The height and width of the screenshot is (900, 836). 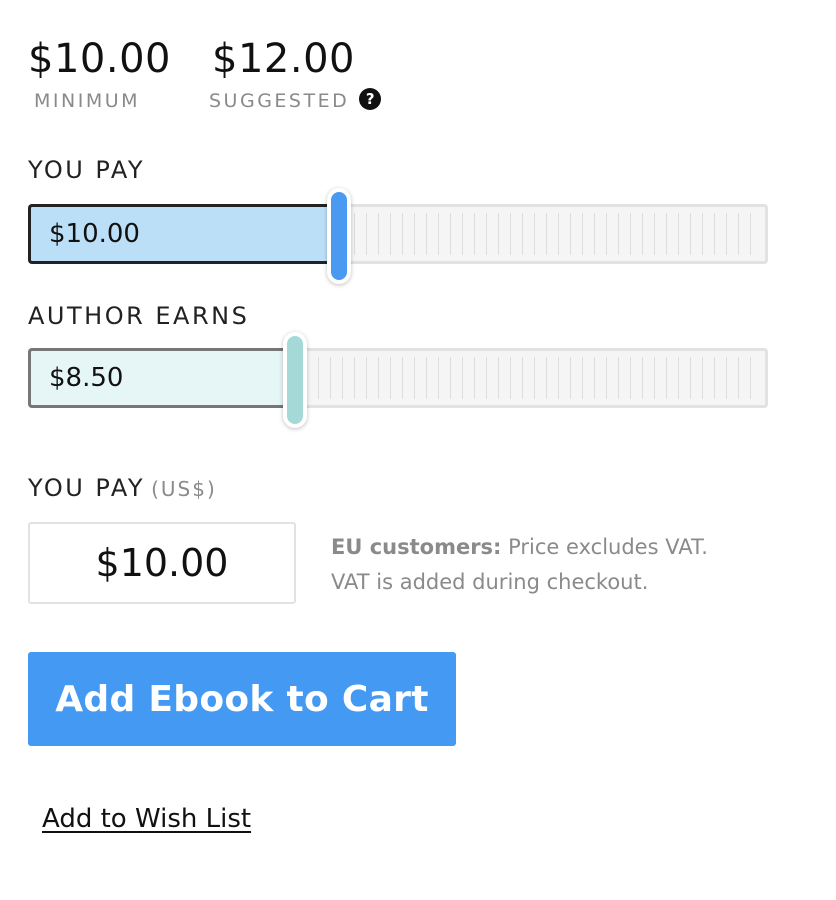 I want to click on you-pay-slider-handle, so click(x=339, y=236).